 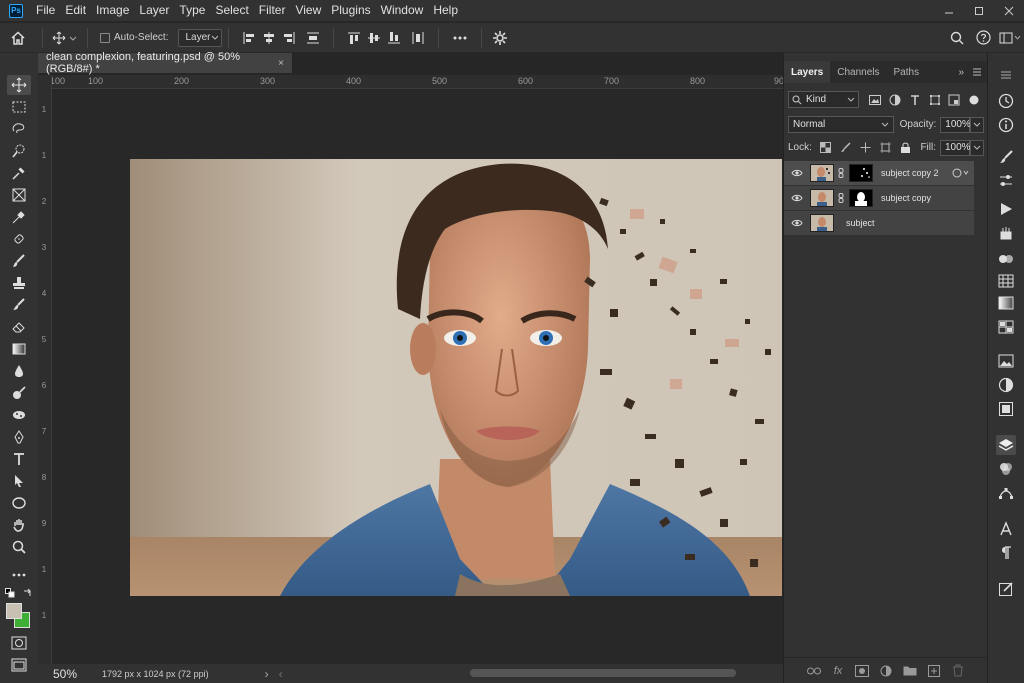 What do you see at coordinates (19, 151) in the screenshot?
I see `quick-select-tool` at bounding box center [19, 151].